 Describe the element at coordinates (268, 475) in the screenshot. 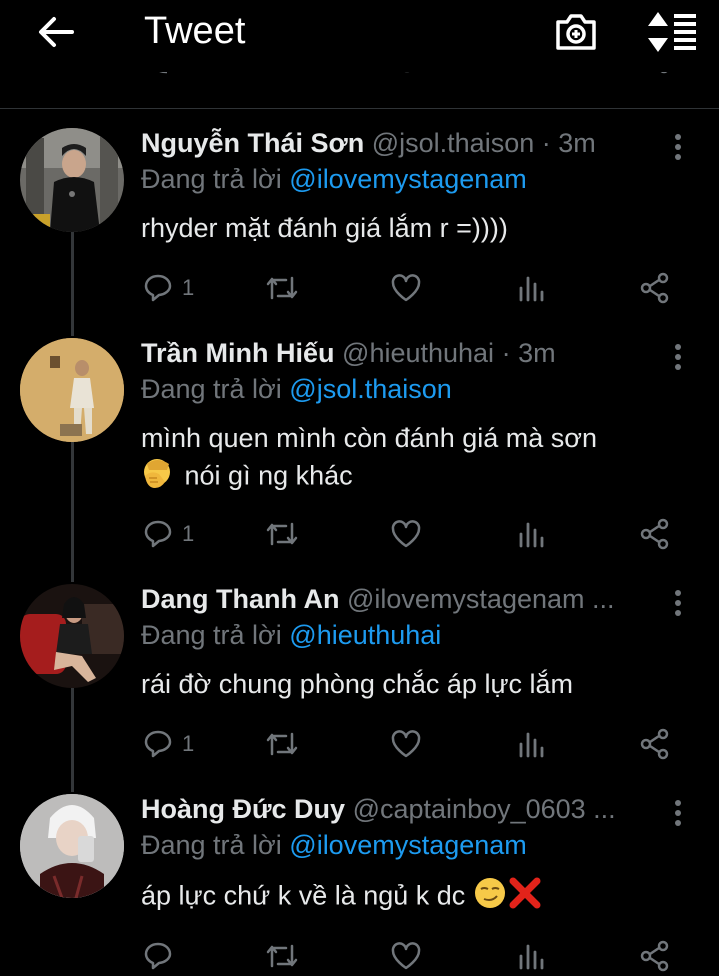

I see `tweet-text-line-2: nói gì ng khác` at that location.